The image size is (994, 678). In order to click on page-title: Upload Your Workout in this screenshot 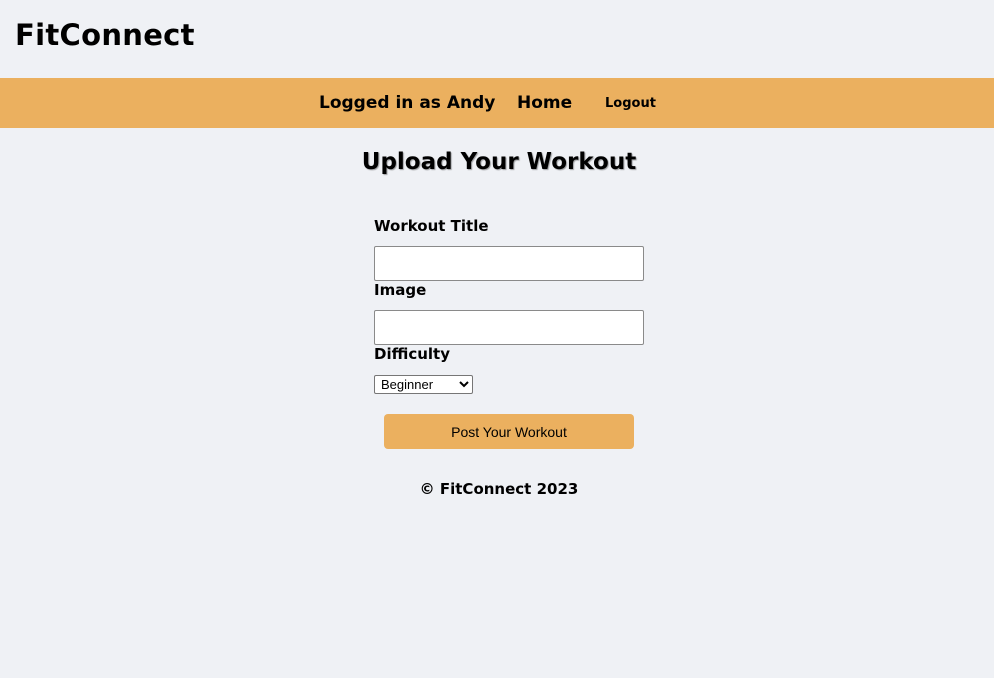, I will do `click(499, 162)`.